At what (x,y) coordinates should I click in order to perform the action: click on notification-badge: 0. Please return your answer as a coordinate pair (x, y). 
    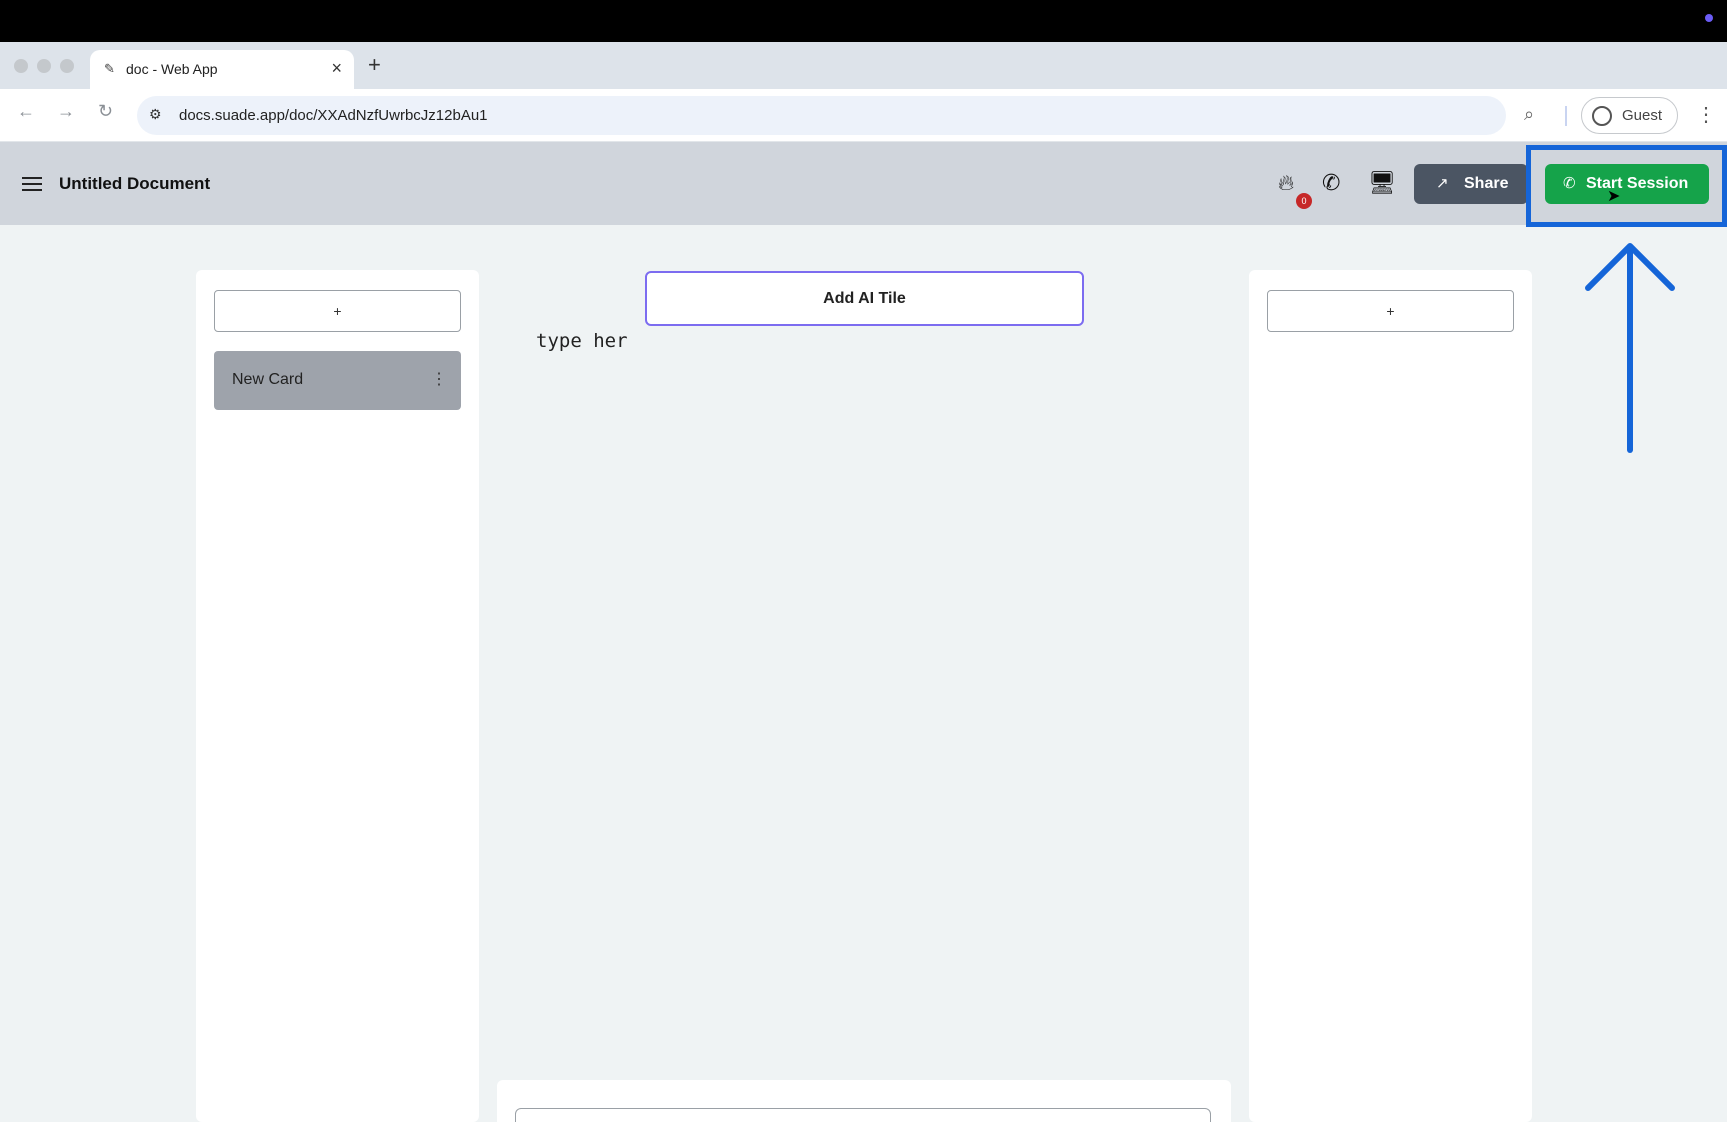
    Looking at the image, I should click on (1304, 201).